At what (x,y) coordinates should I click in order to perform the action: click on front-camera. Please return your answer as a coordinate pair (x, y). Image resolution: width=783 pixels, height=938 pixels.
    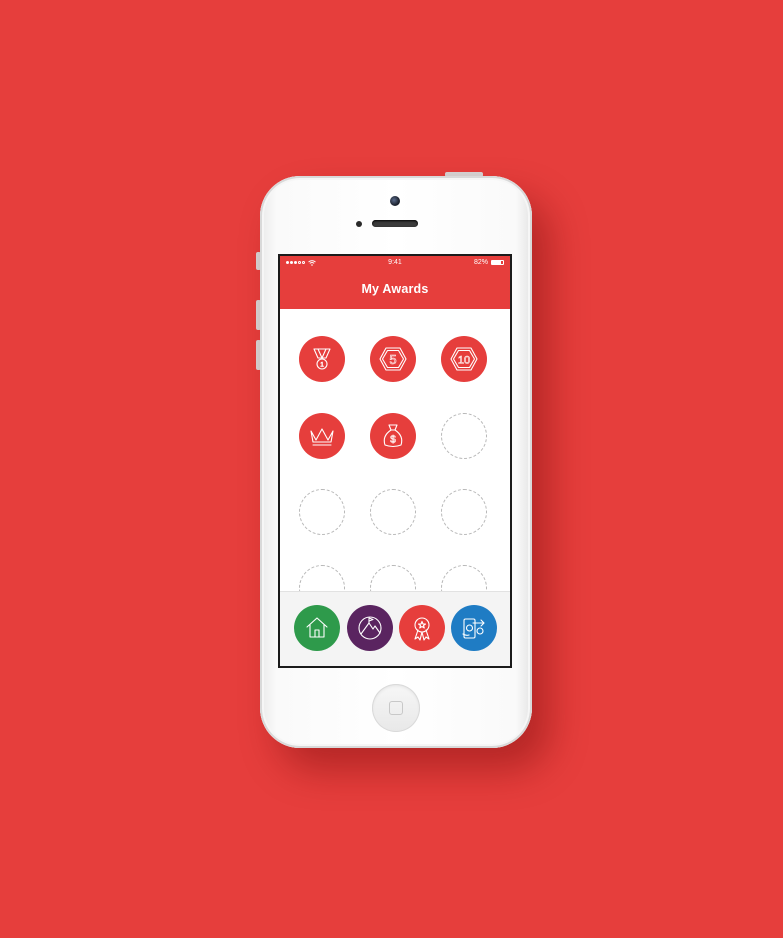
    Looking at the image, I should click on (395, 201).